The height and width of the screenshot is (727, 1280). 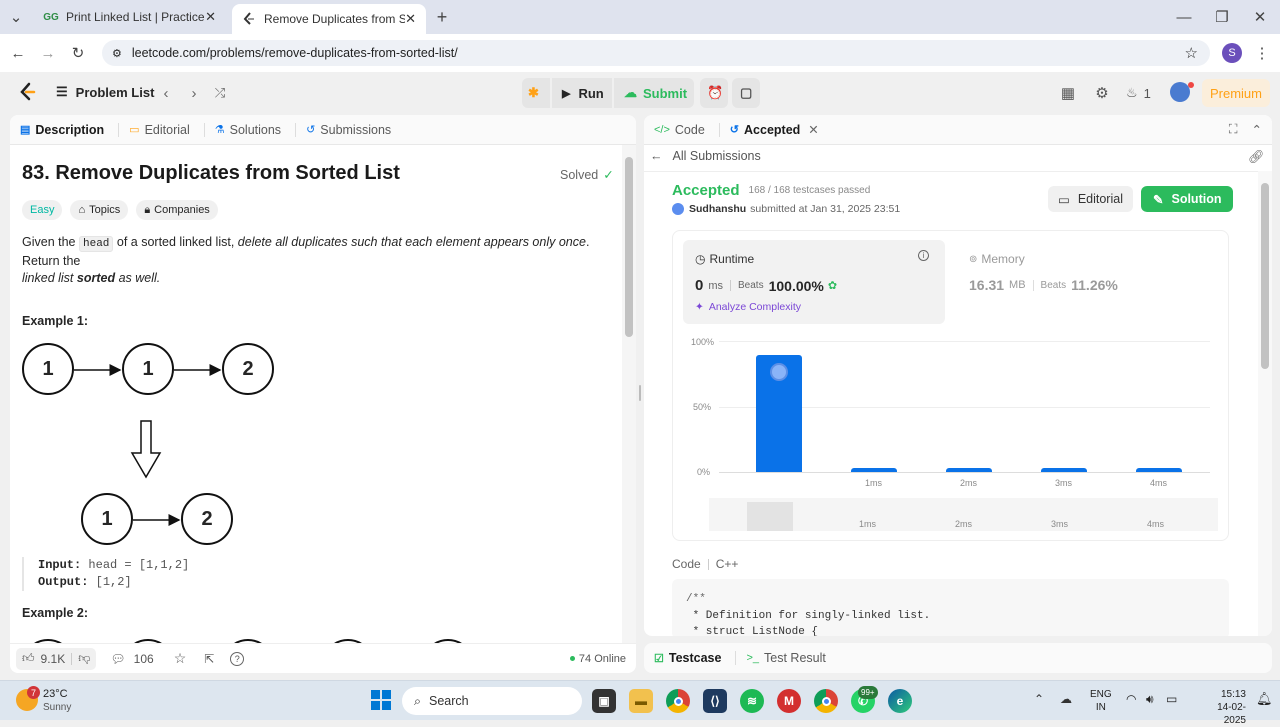 I want to click on chart-bar-3ms, so click(x=1064, y=470).